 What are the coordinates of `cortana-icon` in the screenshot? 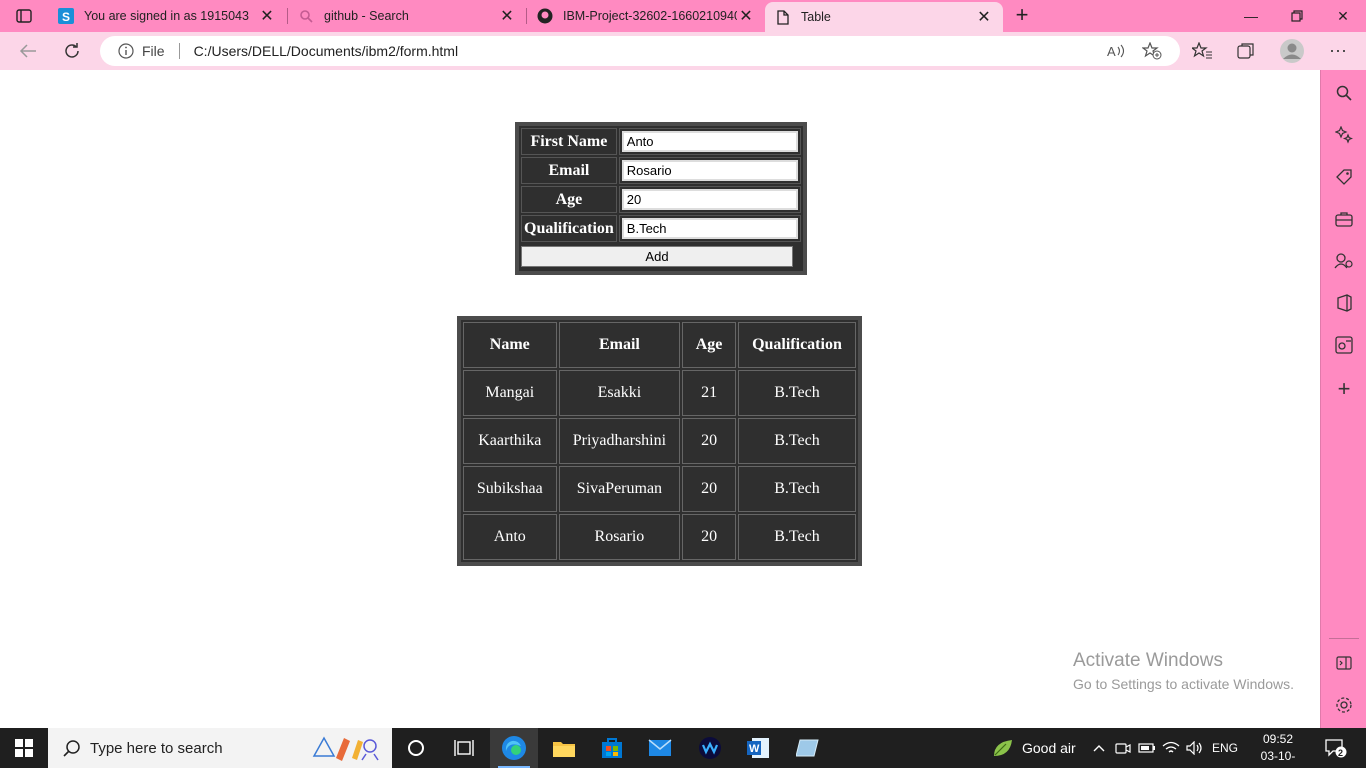 It's located at (416, 748).